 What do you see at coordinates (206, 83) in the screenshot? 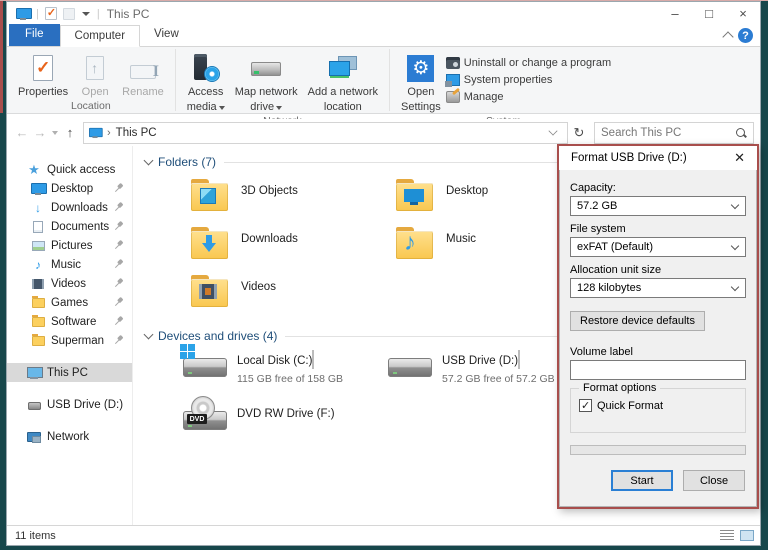
I see `access-media-button: Access media` at bounding box center [206, 83].